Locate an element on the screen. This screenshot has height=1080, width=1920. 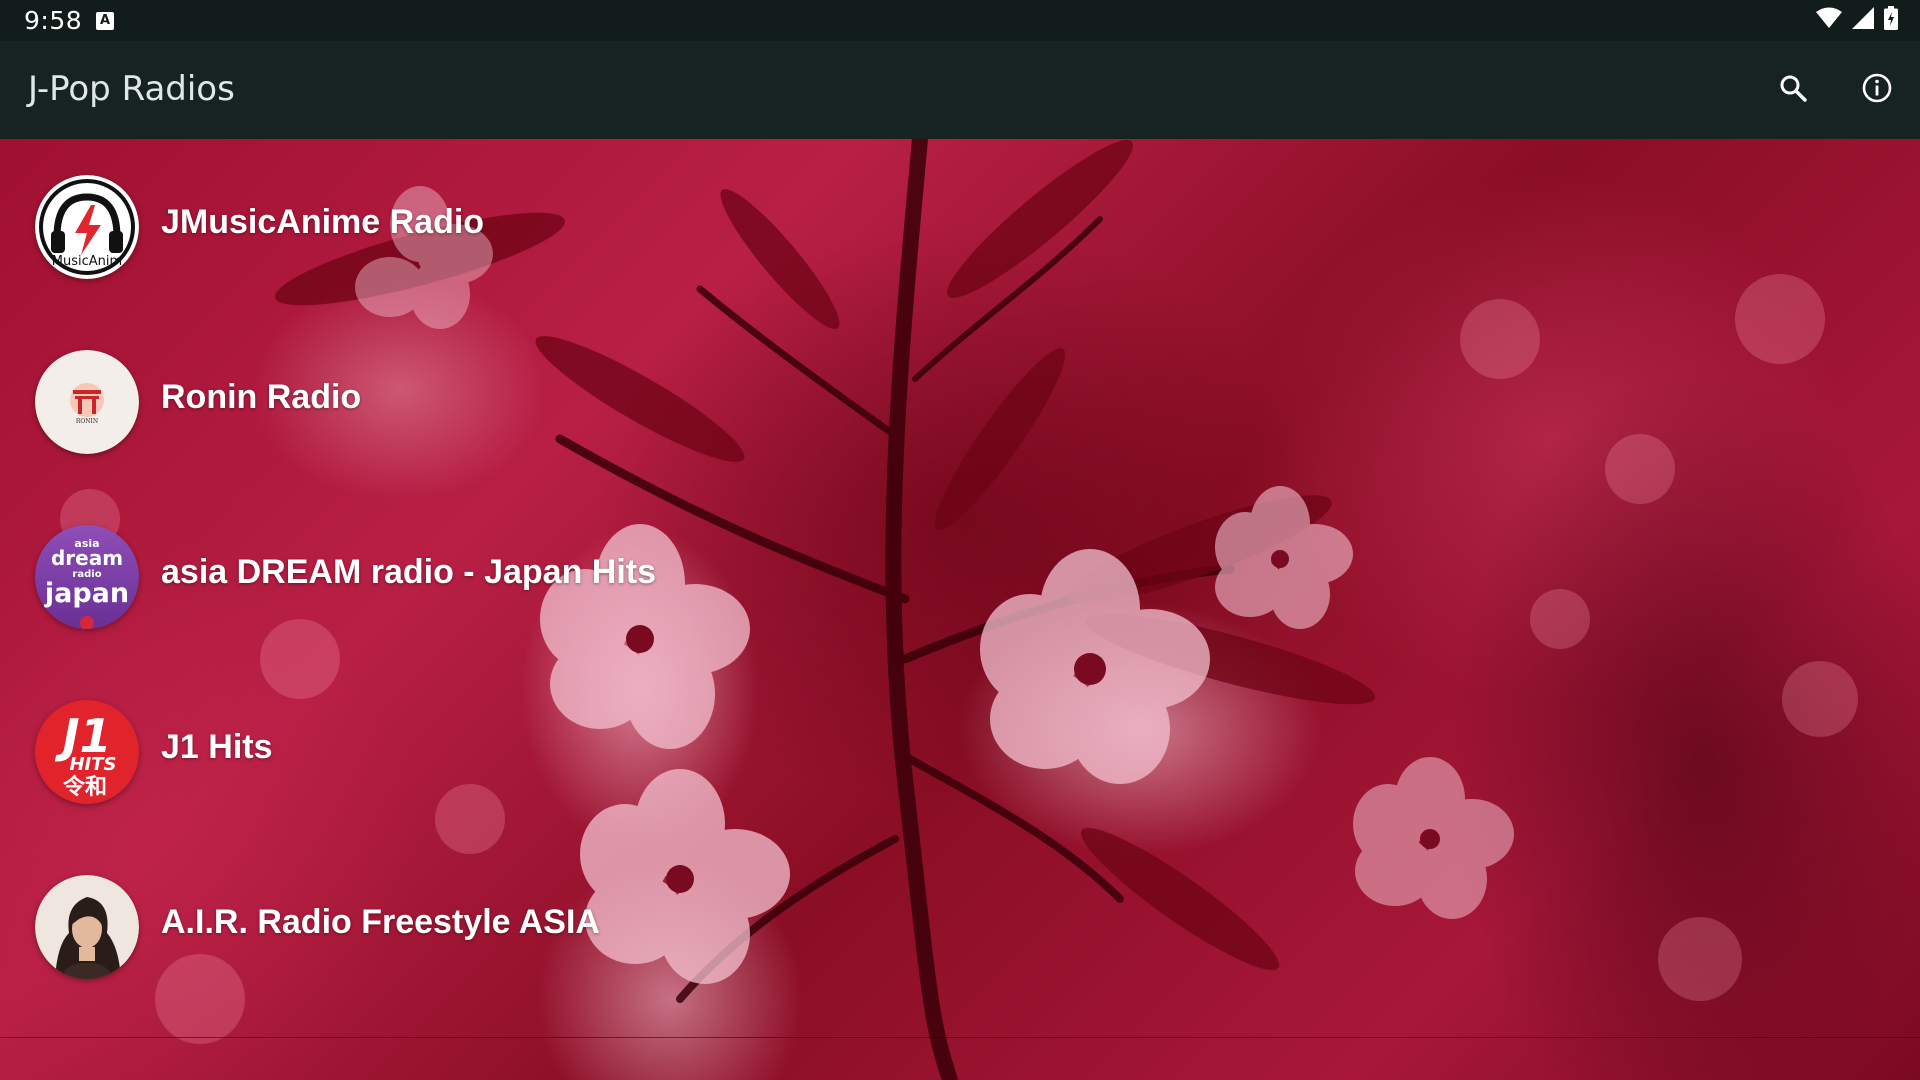
svg-text: dream is located at coordinates (87, 558).